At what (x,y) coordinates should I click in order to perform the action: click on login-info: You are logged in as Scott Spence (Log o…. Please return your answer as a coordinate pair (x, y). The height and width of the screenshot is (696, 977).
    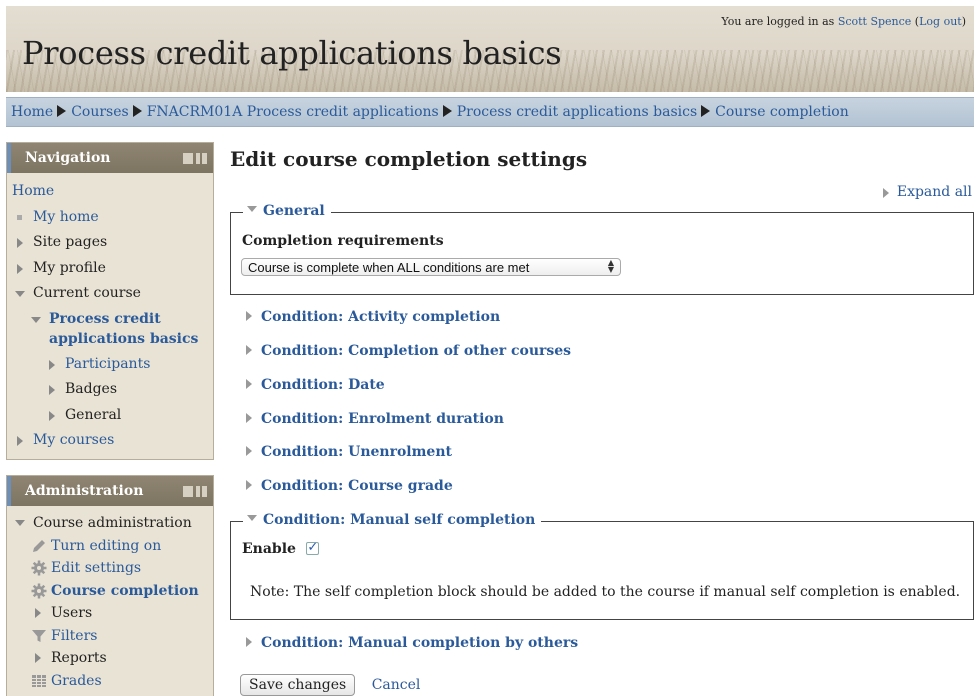
    Looking at the image, I should click on (843, 21).